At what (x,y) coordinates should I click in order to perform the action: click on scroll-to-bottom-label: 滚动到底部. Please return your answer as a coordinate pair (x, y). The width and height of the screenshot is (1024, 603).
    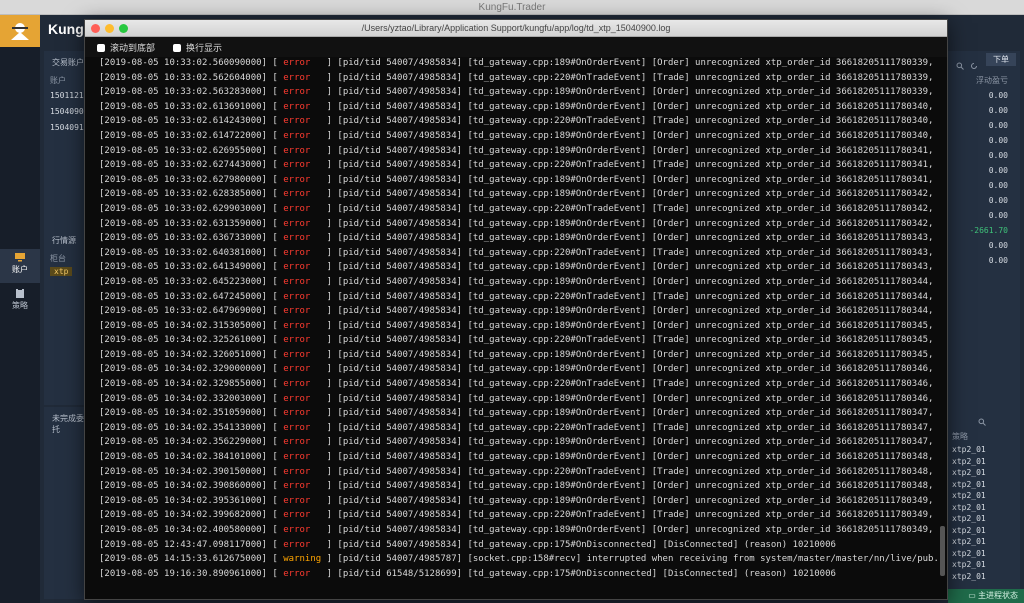
    Looking at the image, I should click on (133, 47).